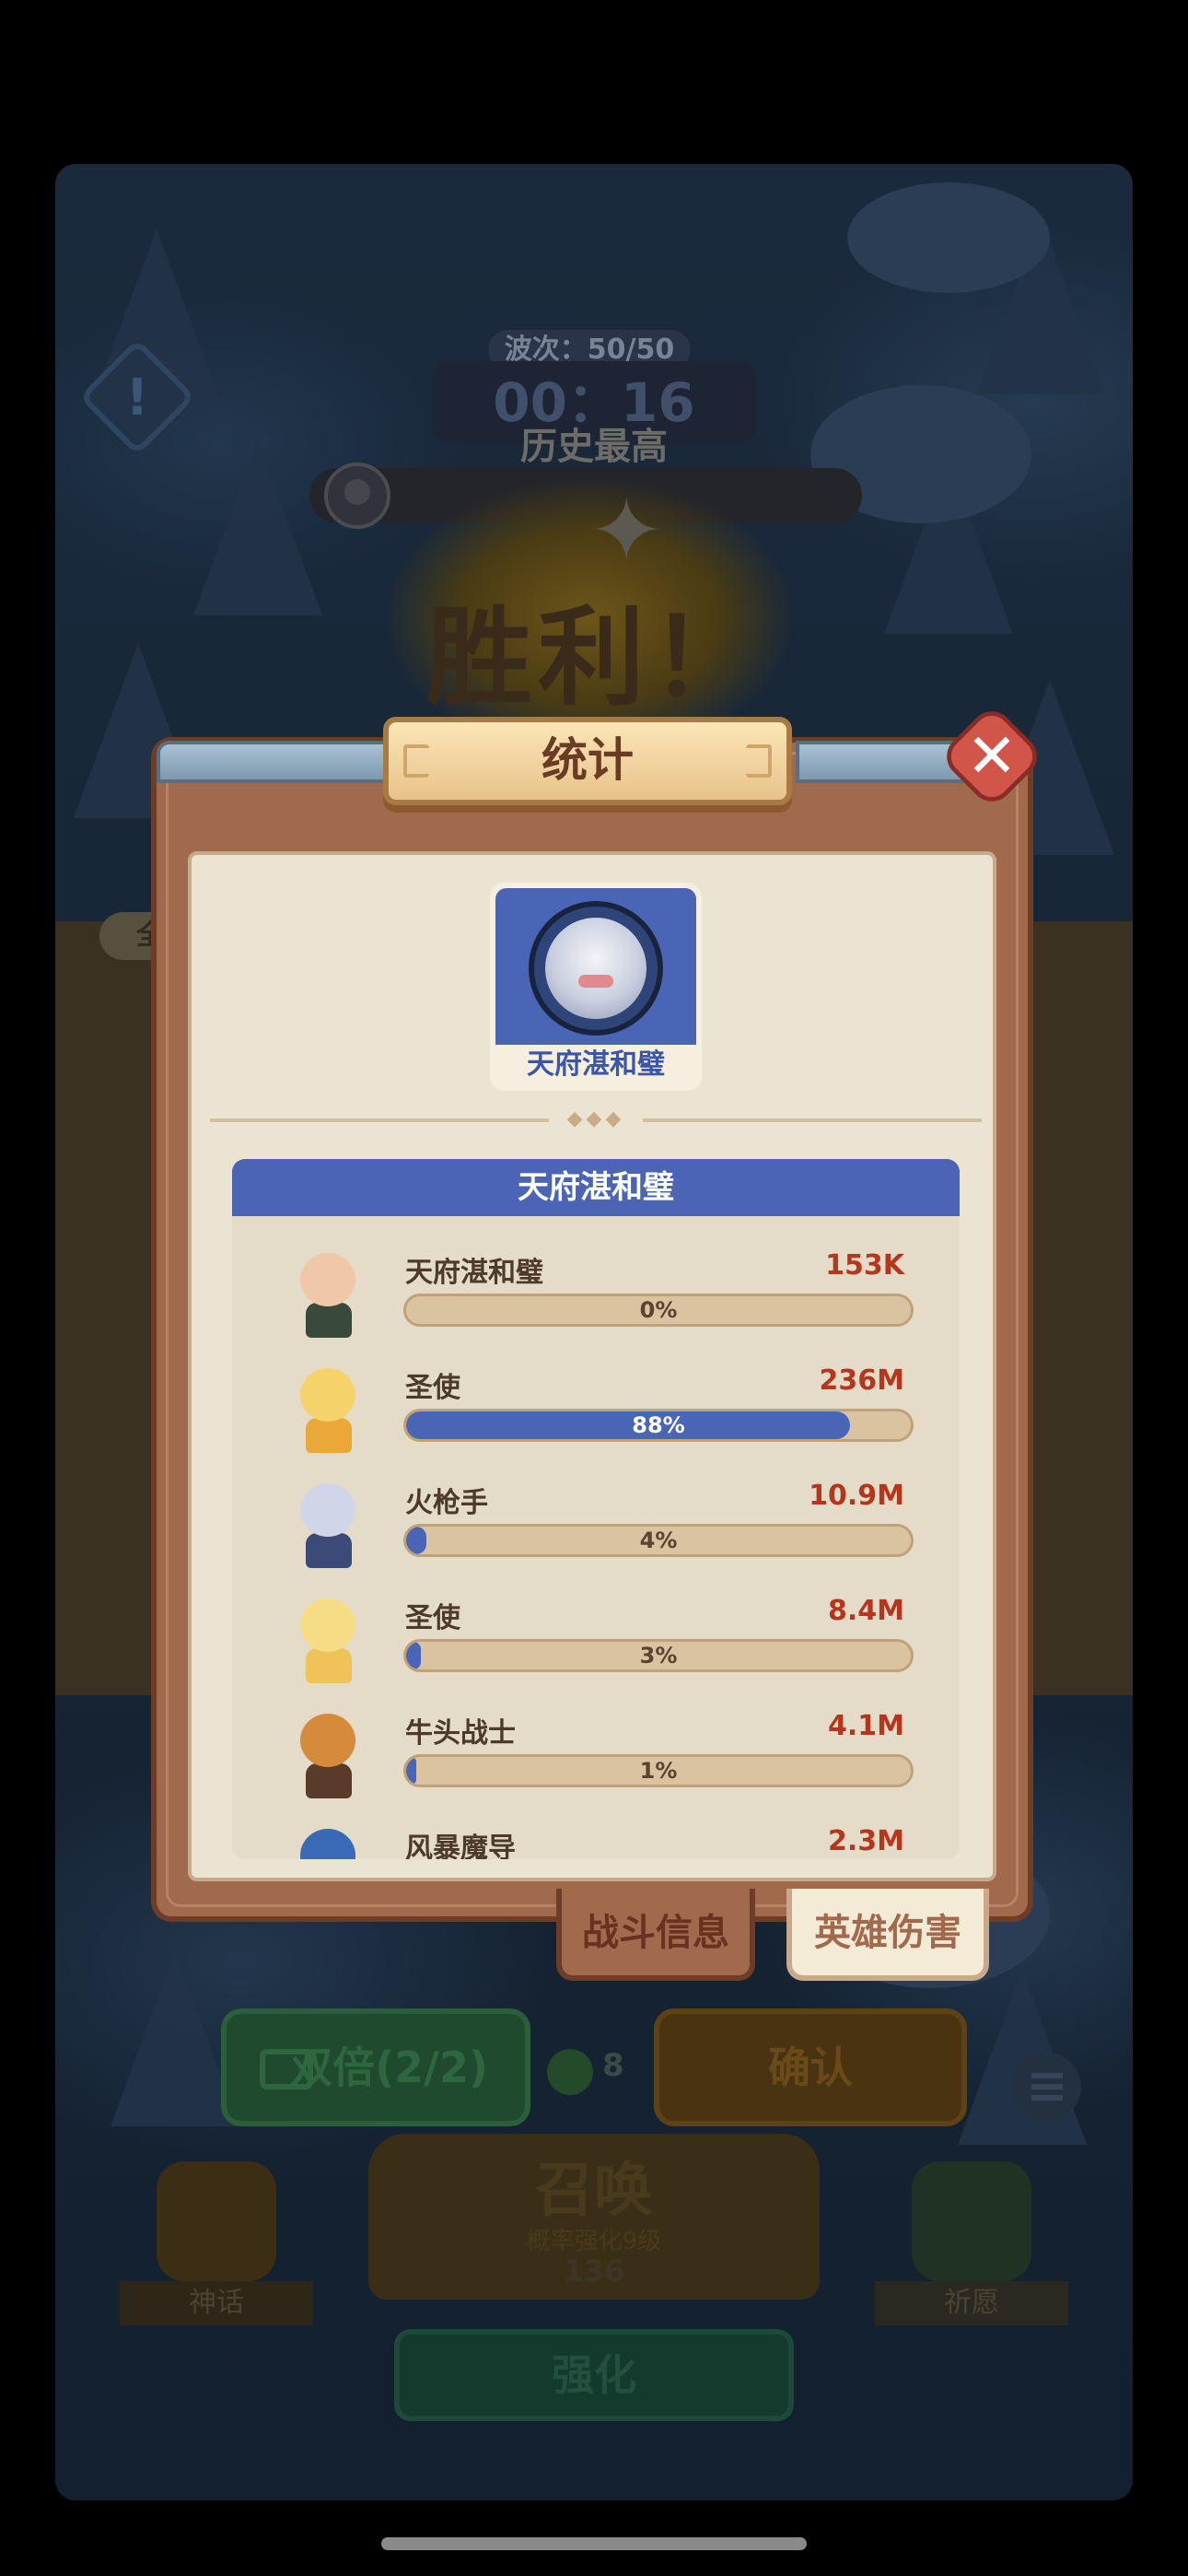  I want to click on damage-share-percent: 88%, so click(658, 1425).